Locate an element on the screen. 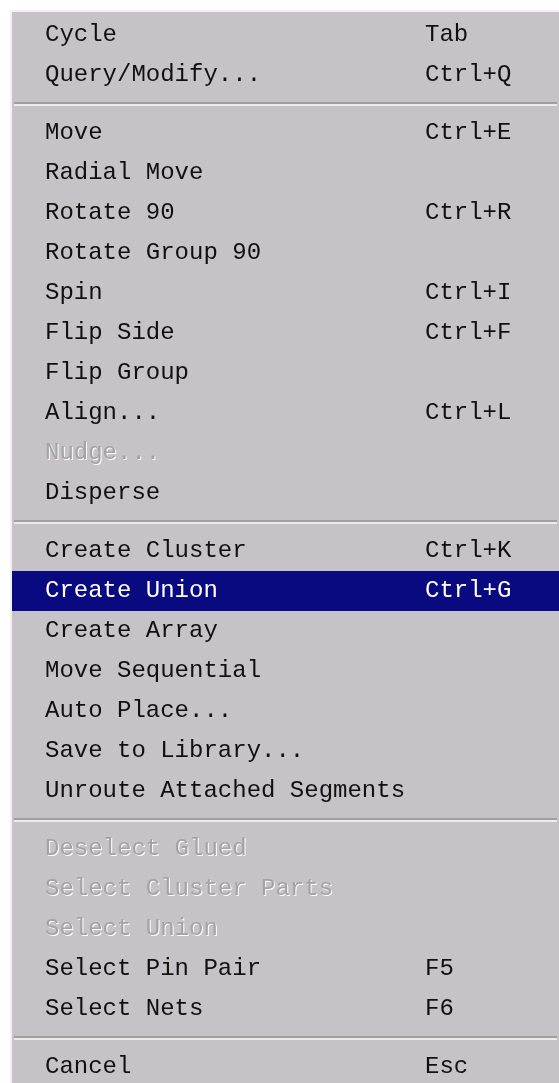  menu-item: Select Nets F6 is located at coordinates (285, 1009).